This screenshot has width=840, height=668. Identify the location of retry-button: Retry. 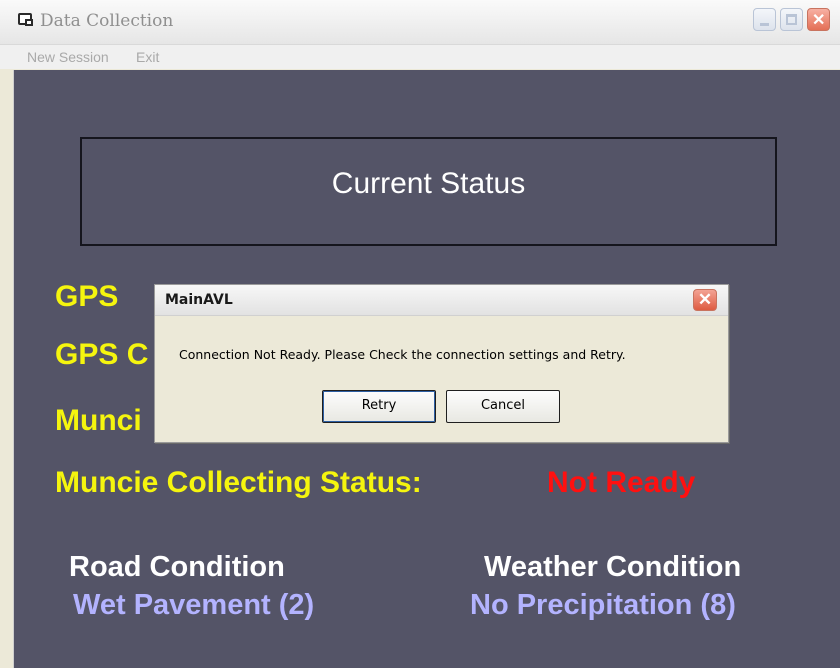
(379, 406).